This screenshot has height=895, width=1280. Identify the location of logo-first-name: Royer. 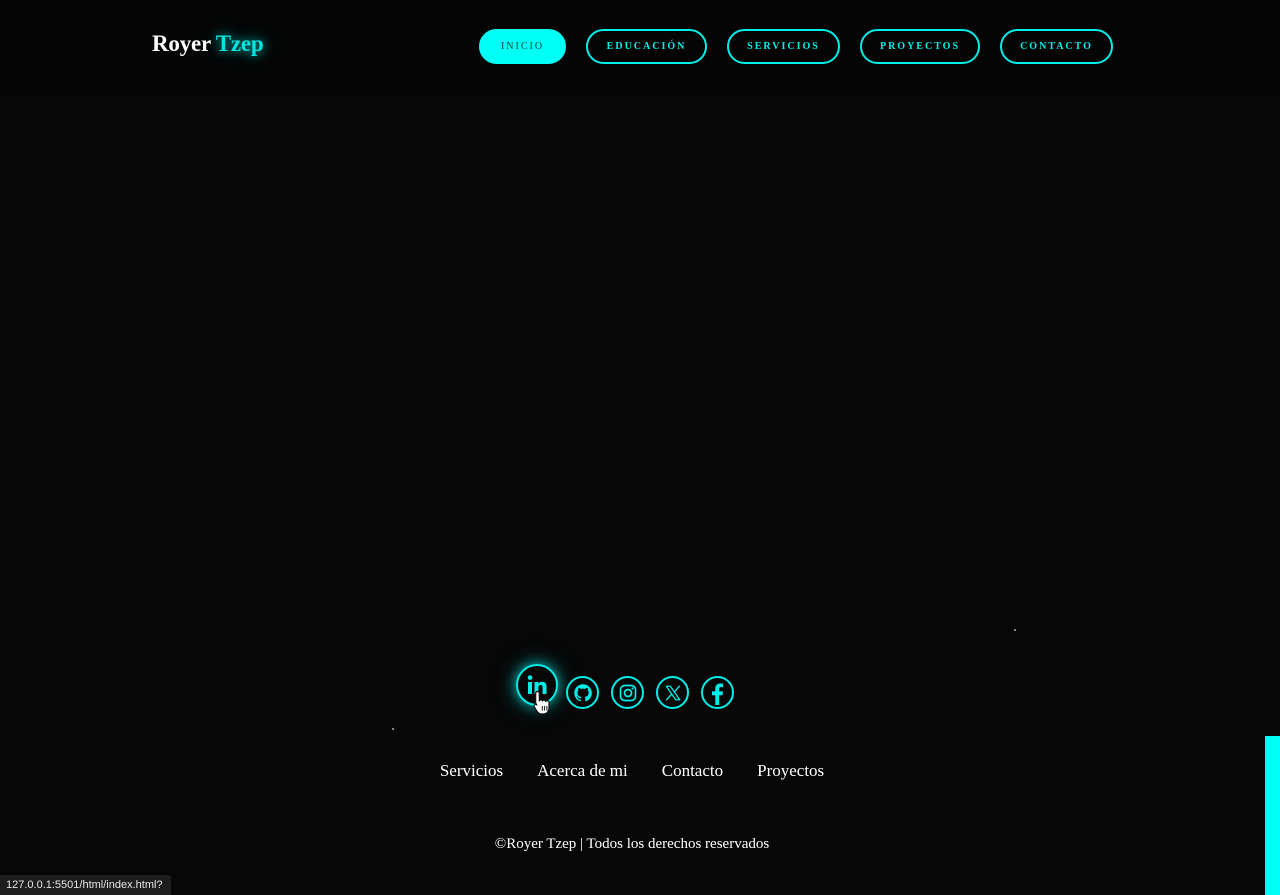
(181, 43).